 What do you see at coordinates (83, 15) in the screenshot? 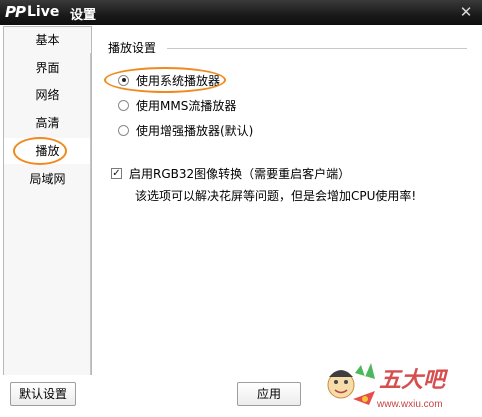
I see `window-title: 设置` at bounding box center [83, 15].